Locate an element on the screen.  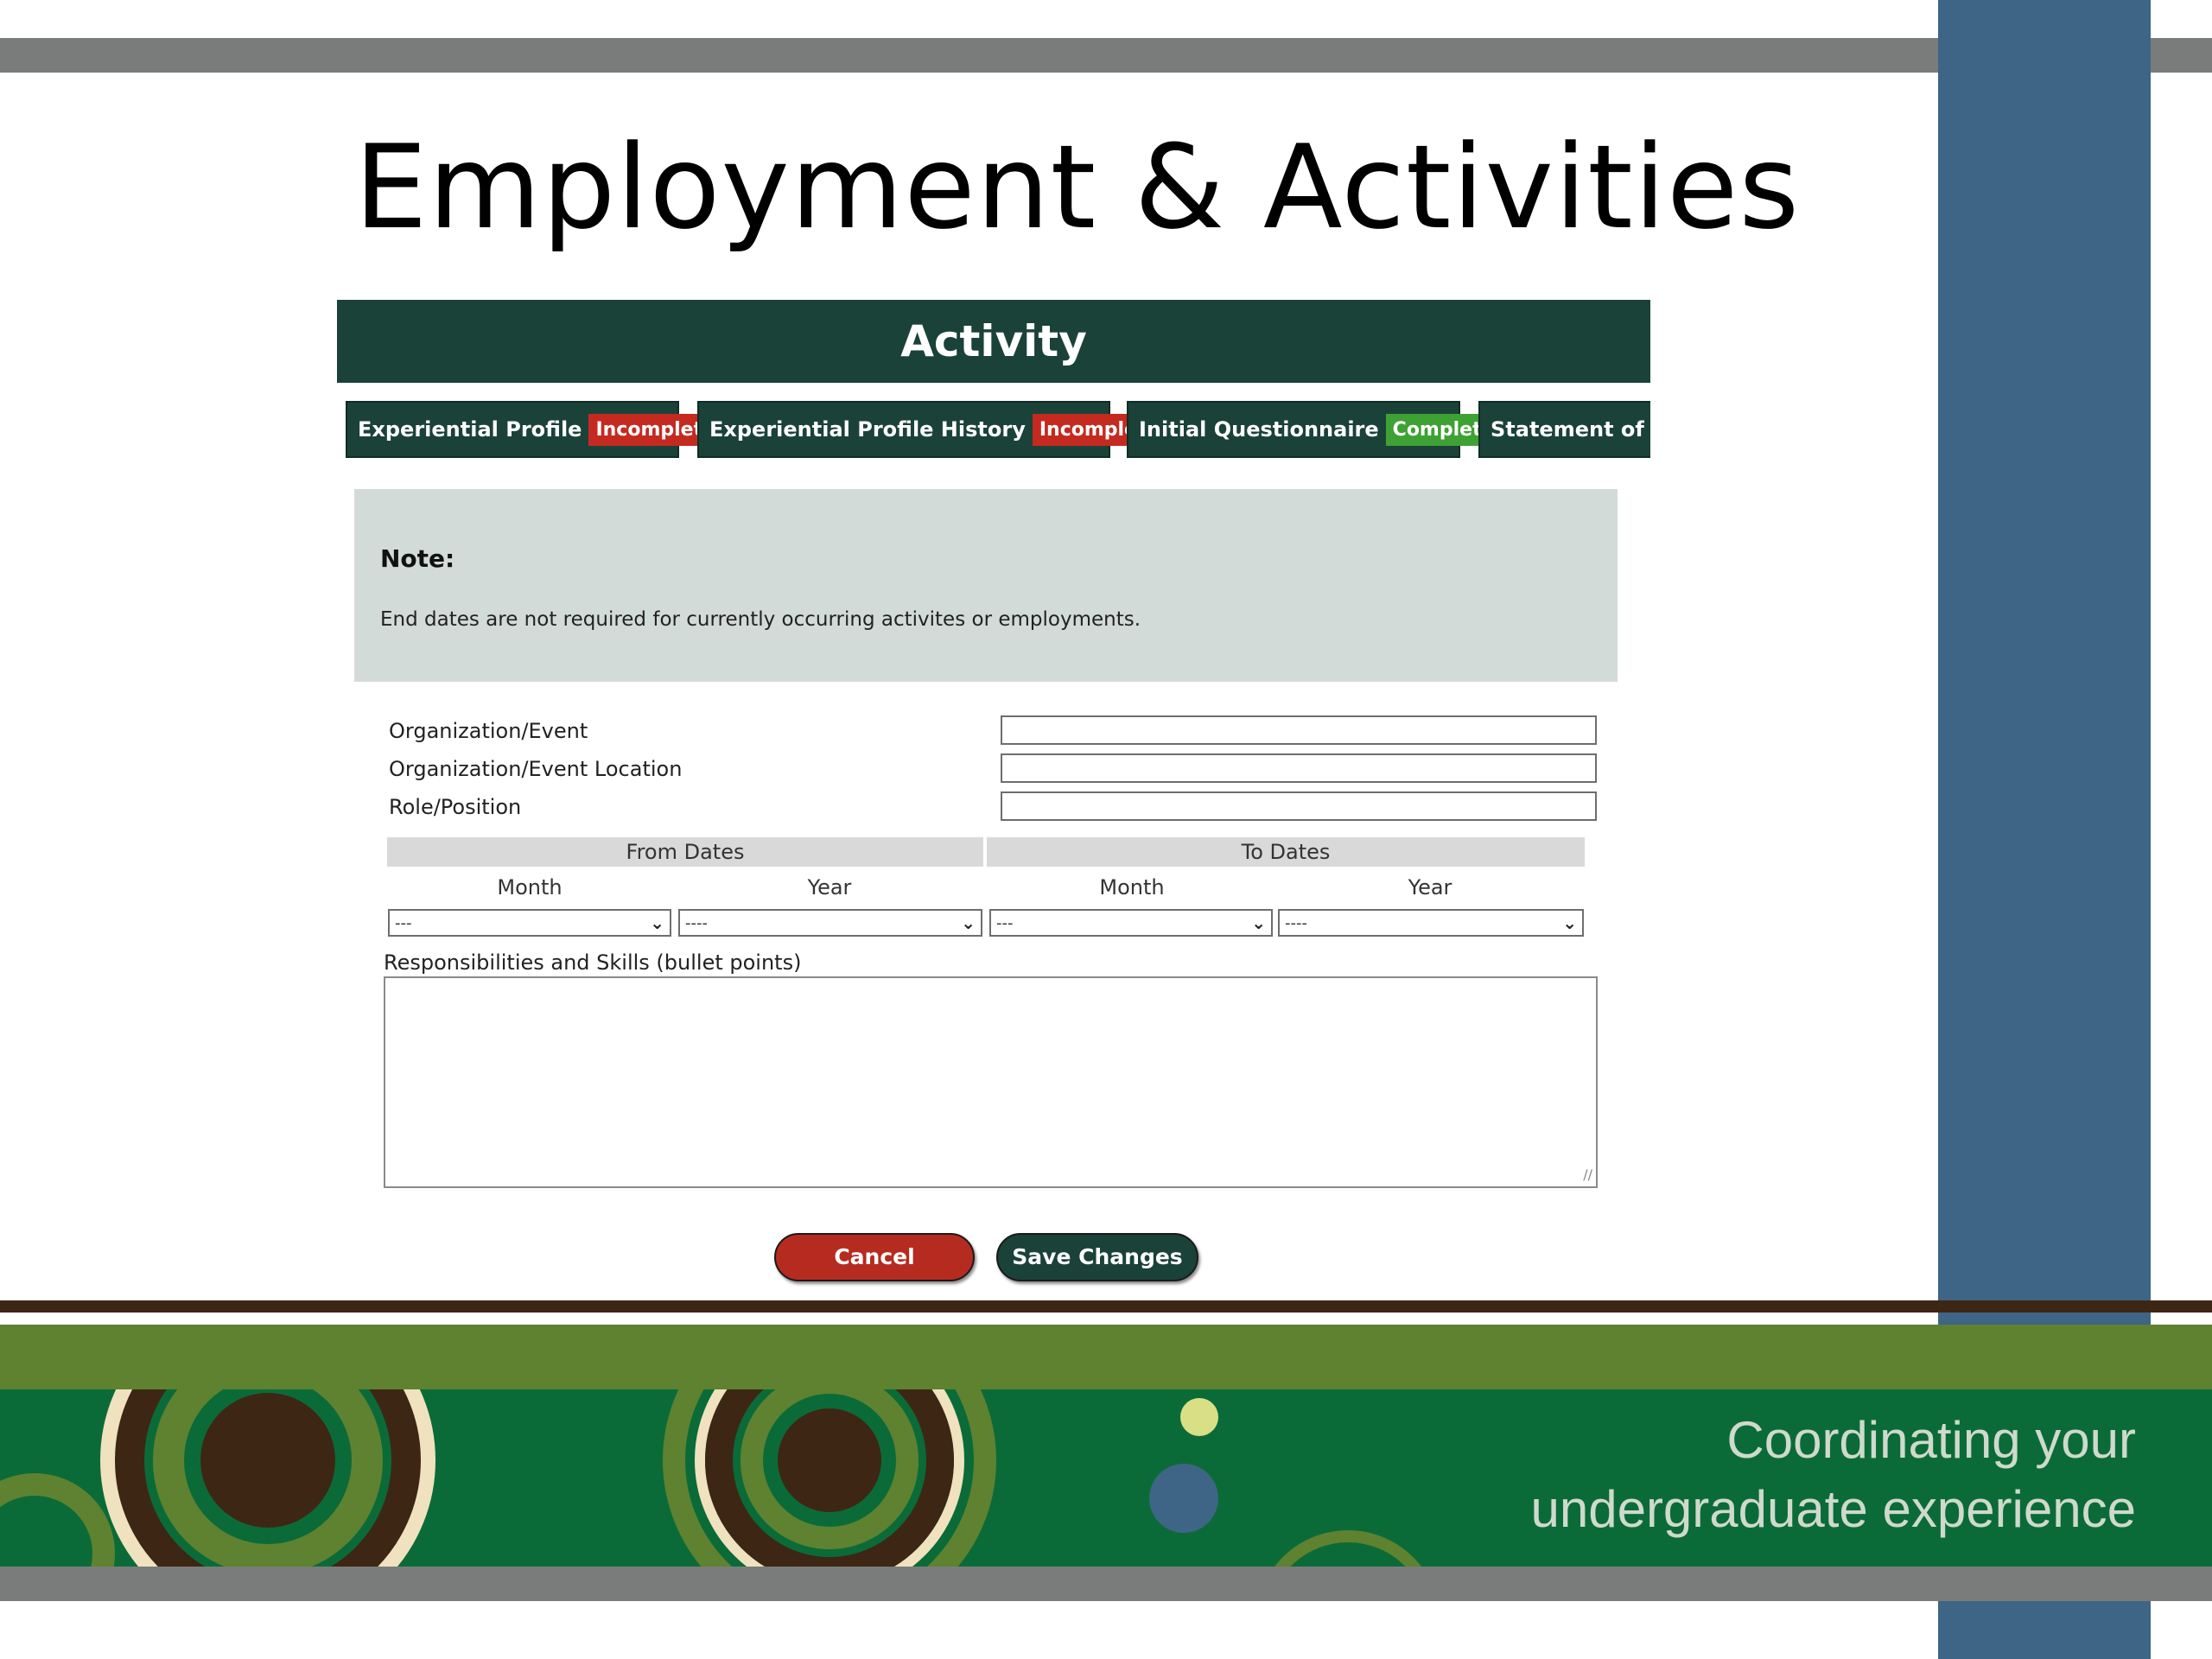
note-box is located at coordinates (986, 585).